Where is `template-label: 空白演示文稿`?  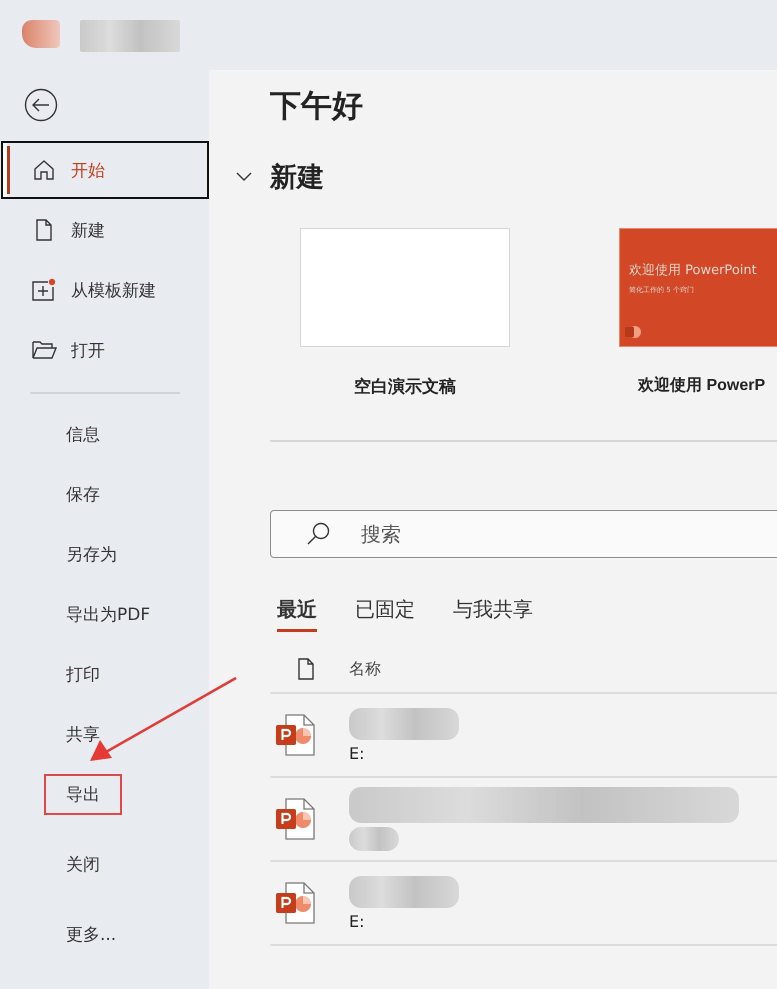
template-label: 空白演示文稿 is located at coordinates (405, 386).